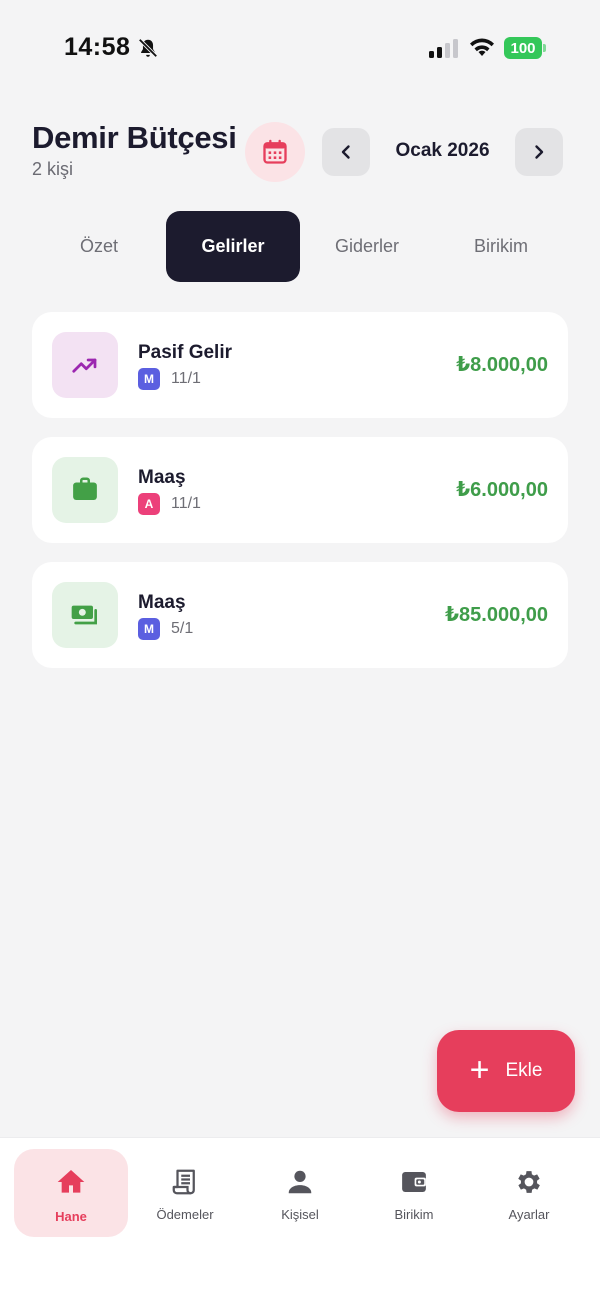 This screenshot has height=1299, width=600. I want to click on money-icon, so click(84, 615).